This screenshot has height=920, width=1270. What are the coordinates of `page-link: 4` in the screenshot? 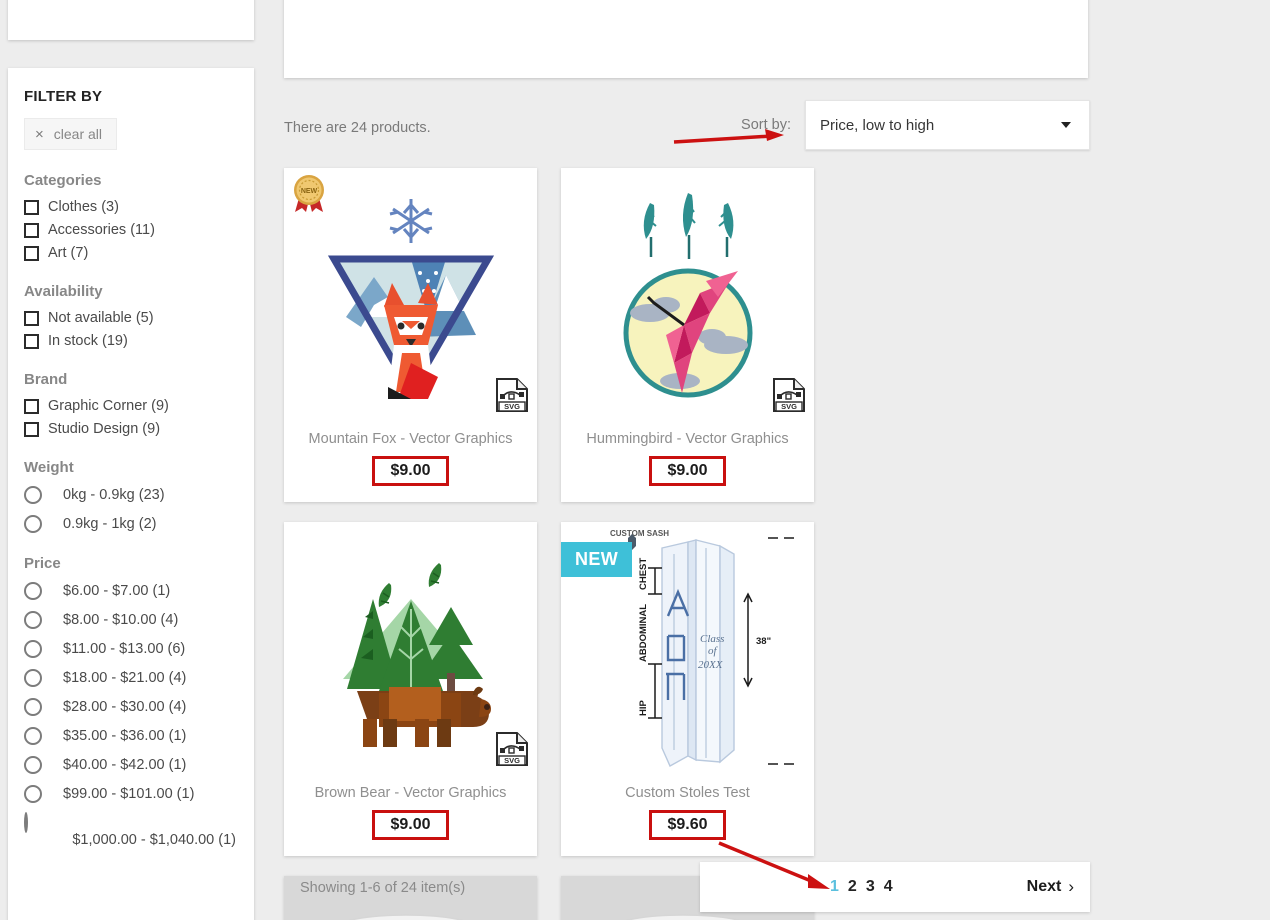 It's located at (888, 887).